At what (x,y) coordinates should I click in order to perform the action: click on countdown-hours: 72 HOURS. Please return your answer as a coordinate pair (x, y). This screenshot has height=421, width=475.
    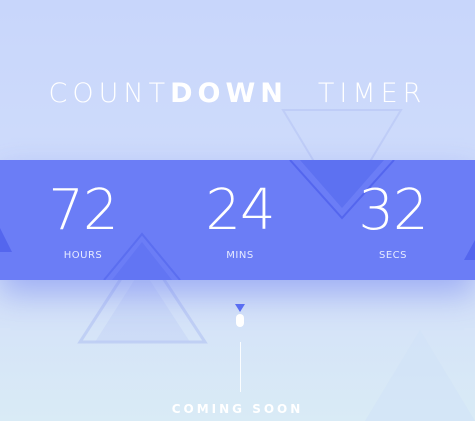
    Looking at the image, I should click on (83, 219).